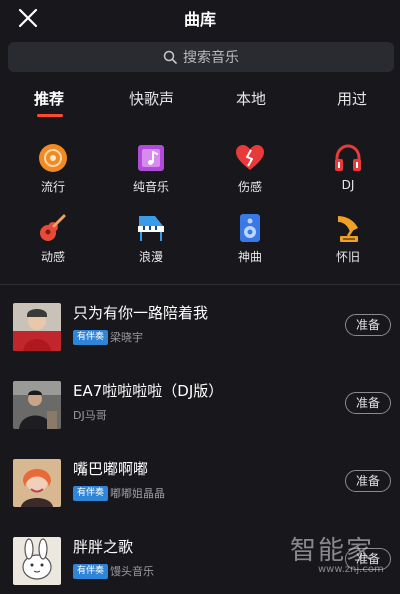  I want to click on song-artist: 梁晓宇, so click(126, 337).